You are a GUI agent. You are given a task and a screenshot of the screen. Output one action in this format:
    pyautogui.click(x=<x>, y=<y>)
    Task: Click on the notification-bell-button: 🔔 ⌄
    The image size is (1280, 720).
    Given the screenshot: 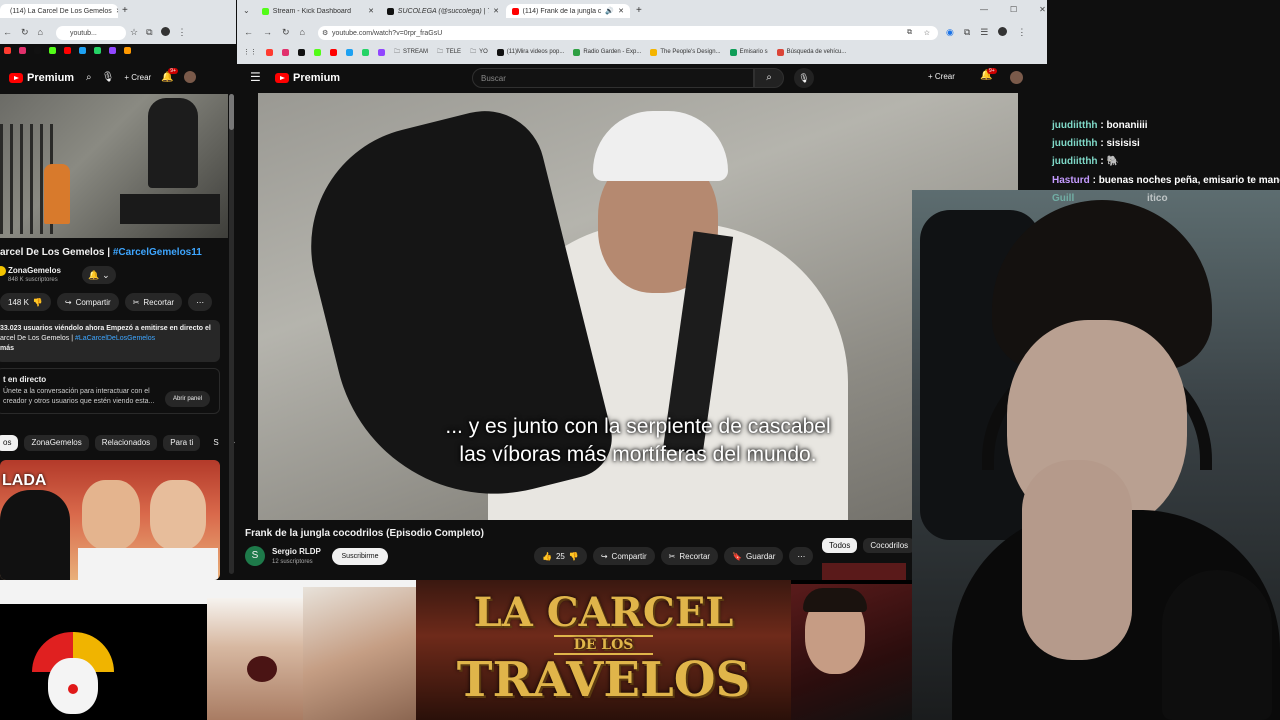 What is the action you would take?
    pyautogui.click(x=99, y=275)
    